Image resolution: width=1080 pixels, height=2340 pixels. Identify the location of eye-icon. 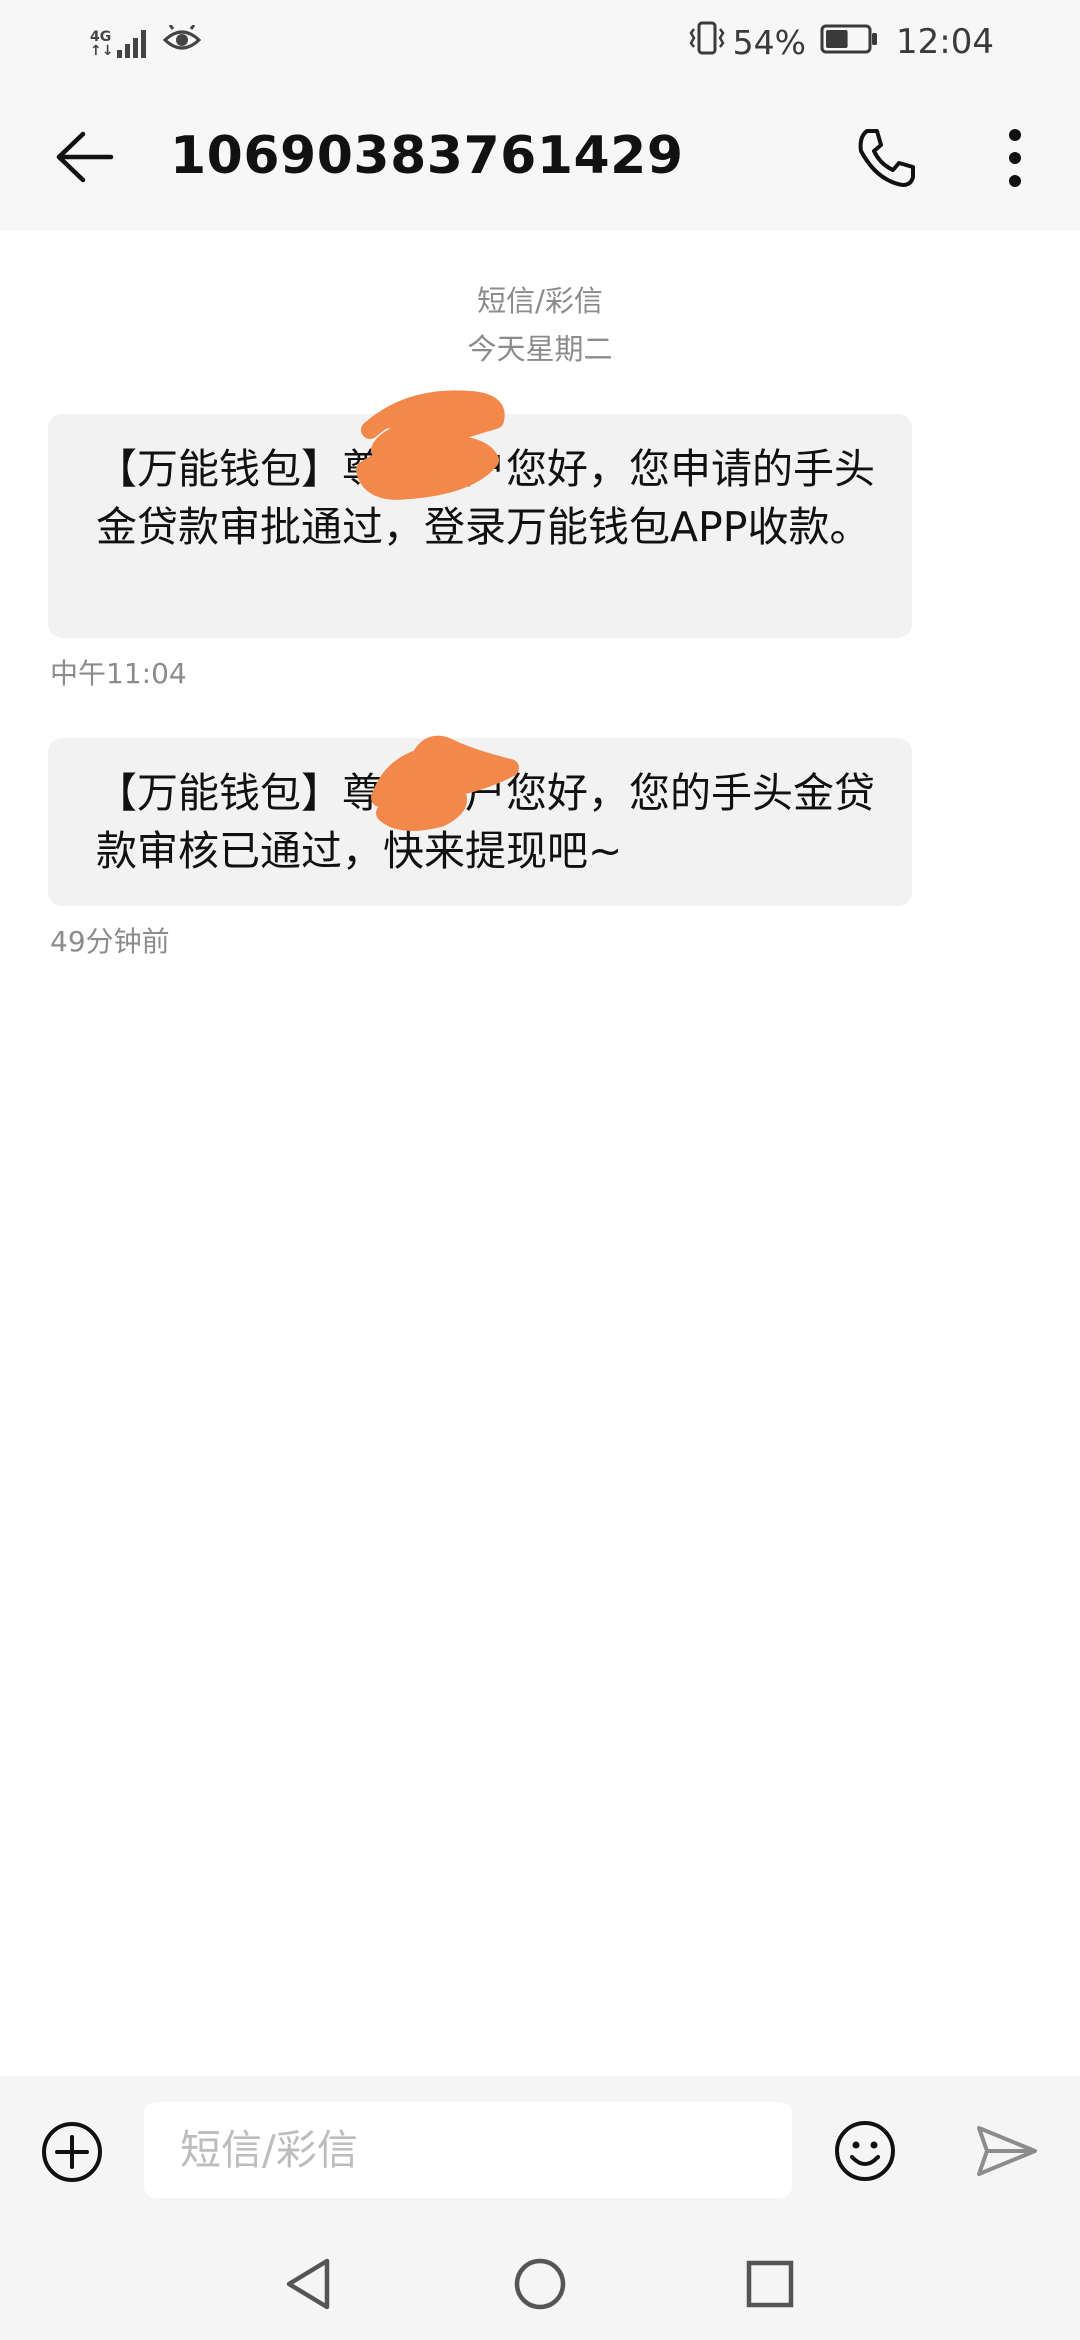
(182, 41).